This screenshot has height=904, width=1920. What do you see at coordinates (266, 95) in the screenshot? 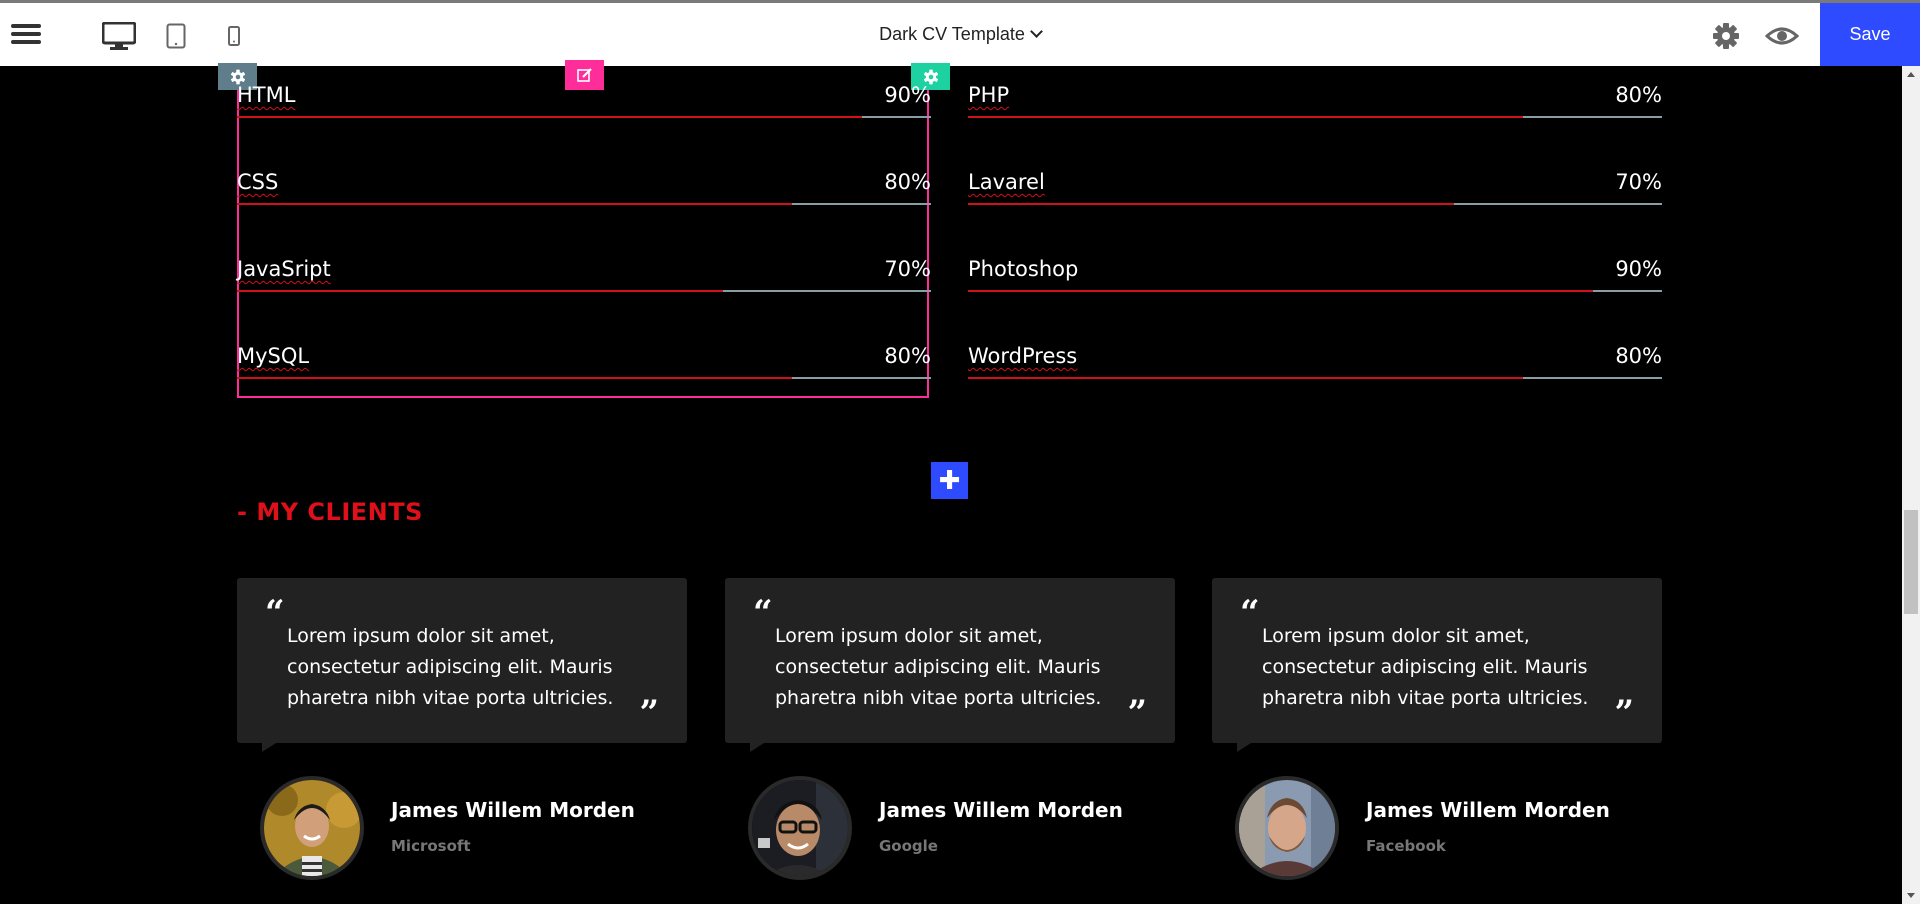
I see `skill-name: HTML` at bounding box center [266, 95].